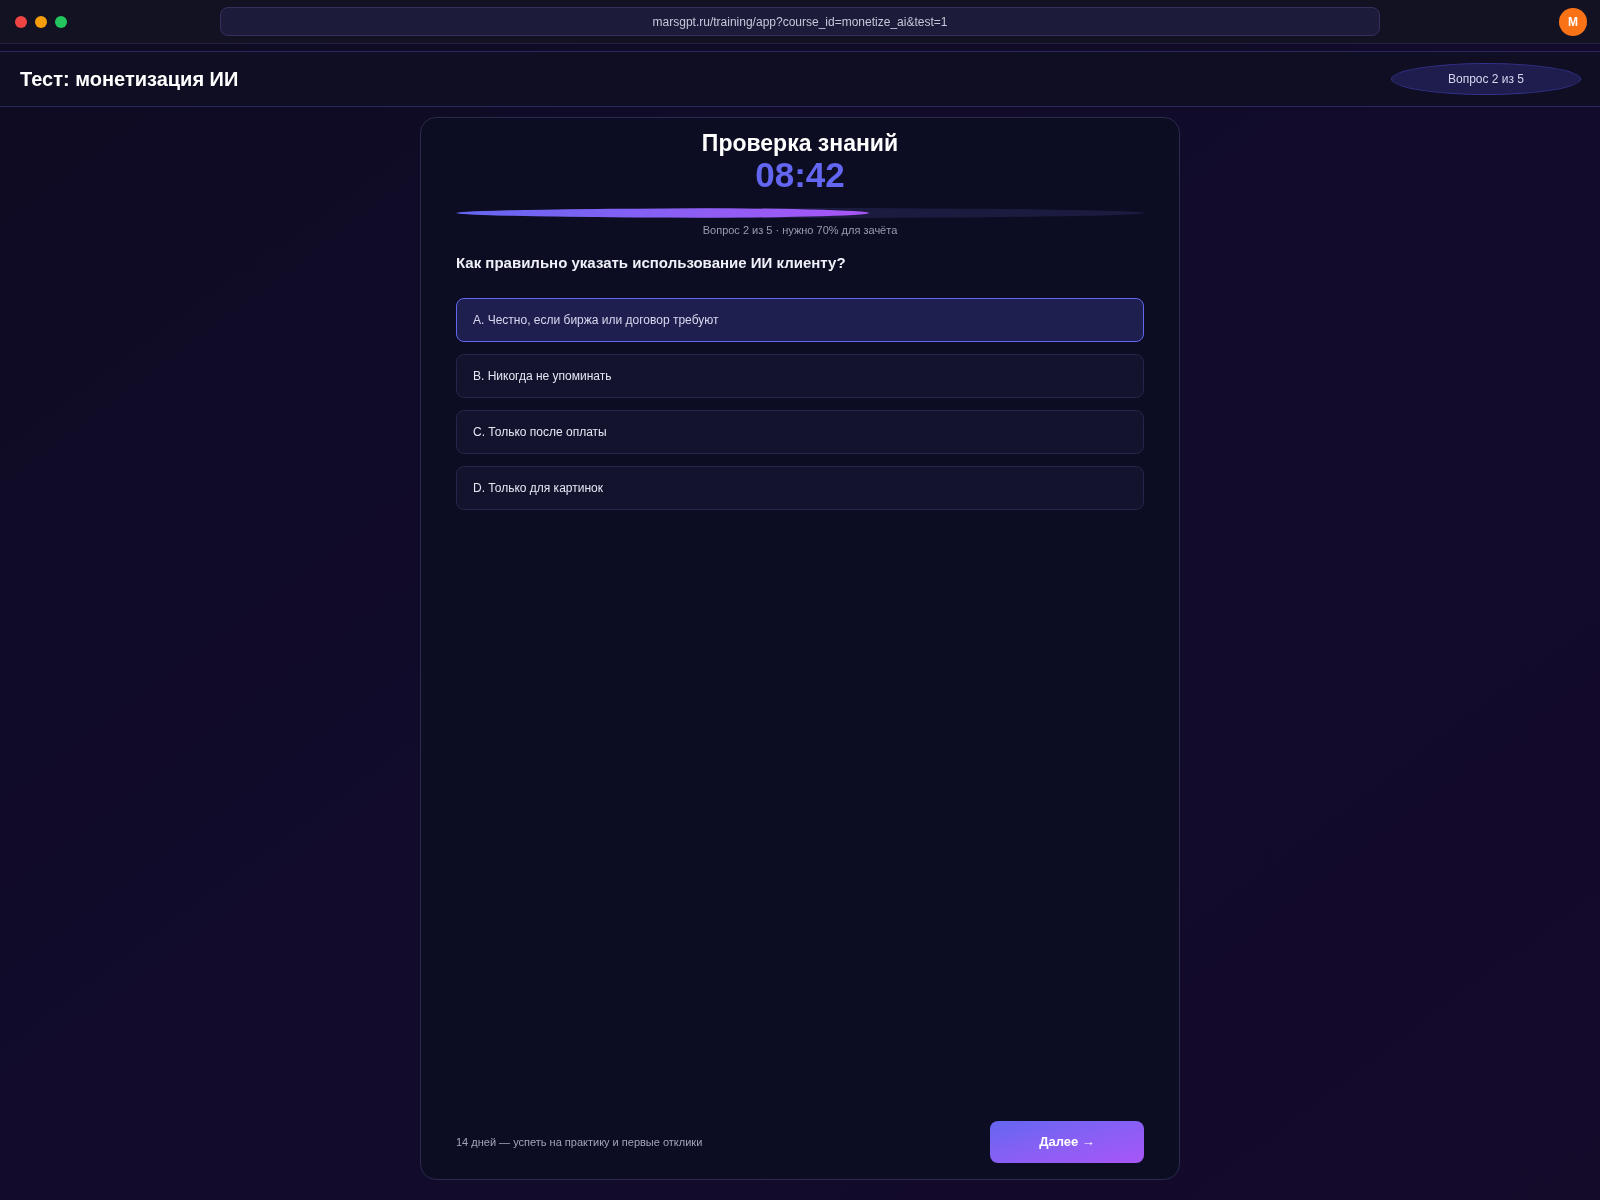 The image size is (1600, 1200). What do you see at coordinates (1067, 1142) in the screenshot?
I see `next-button: Далее →` at bounding box center [1067, 1142].